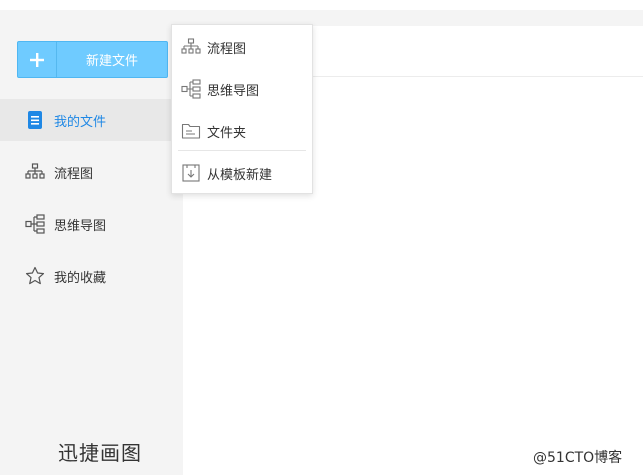  I want to click on sidebar-item-my-files: 我的文件, so click(91, 120).